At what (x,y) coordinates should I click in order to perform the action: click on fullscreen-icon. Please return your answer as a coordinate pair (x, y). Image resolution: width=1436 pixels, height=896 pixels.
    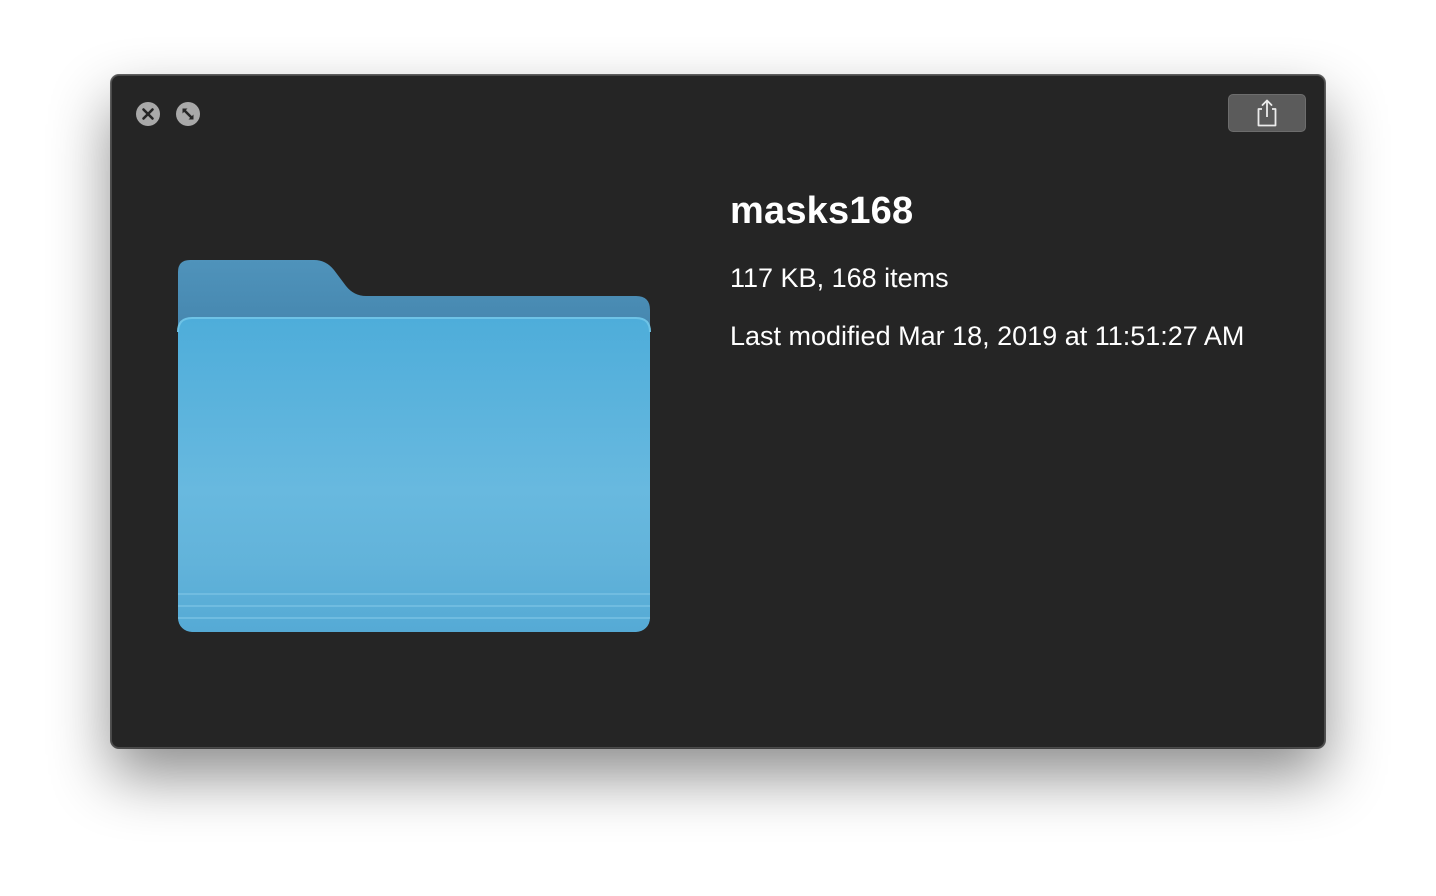
    Looking at the image, I should click on (188, 114).